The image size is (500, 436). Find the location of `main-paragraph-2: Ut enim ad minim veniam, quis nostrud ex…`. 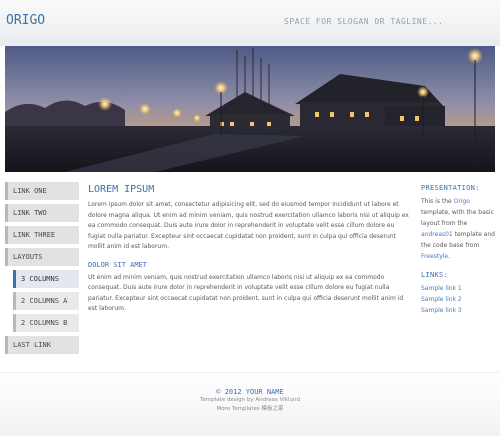

main-paragraph-2: Ut enim ad minim veniam, quis nostrud ex… is located at coordinates (246, 293).